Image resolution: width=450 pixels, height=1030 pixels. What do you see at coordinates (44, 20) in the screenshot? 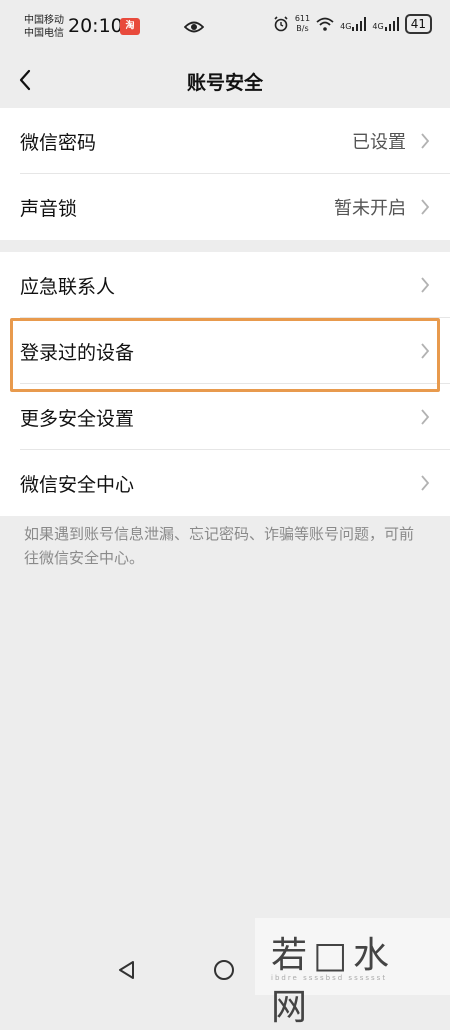
I see `carrier-1: 中国移动` at bounding box center [44, 20].